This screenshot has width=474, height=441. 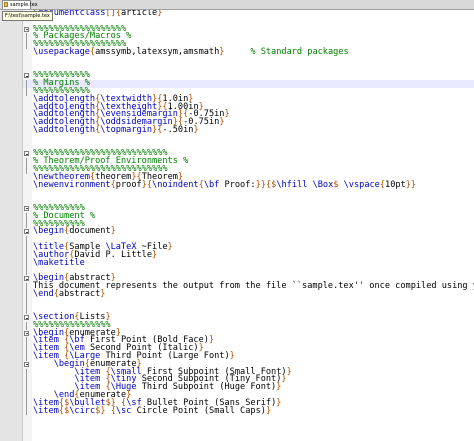 I want to click on code-line: 7, so click(x=248, y=61).